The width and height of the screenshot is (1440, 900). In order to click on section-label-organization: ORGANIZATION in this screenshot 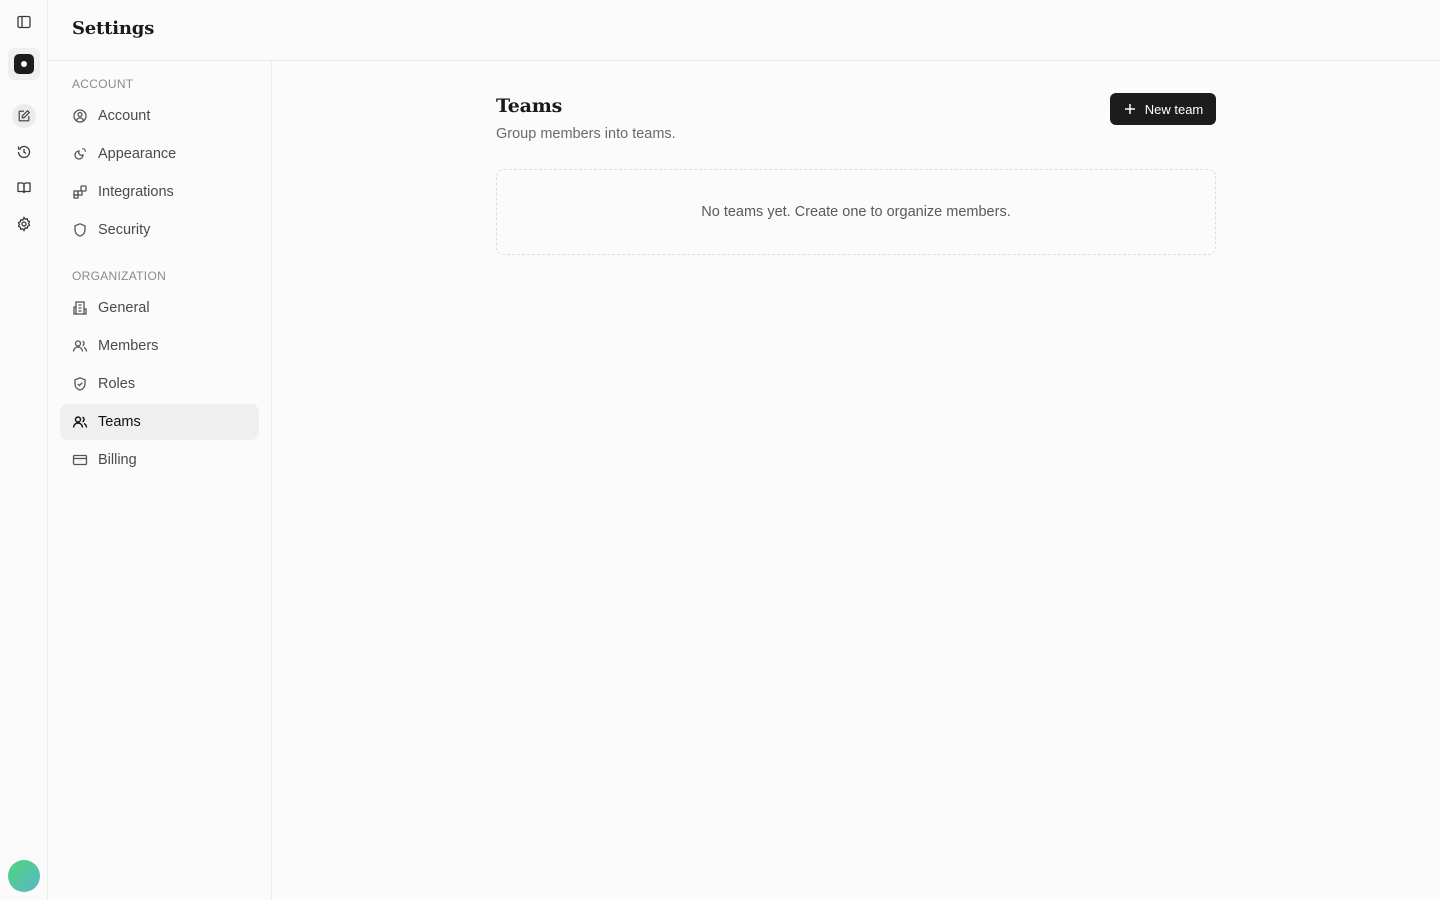, I will do `click(119, 276)`.